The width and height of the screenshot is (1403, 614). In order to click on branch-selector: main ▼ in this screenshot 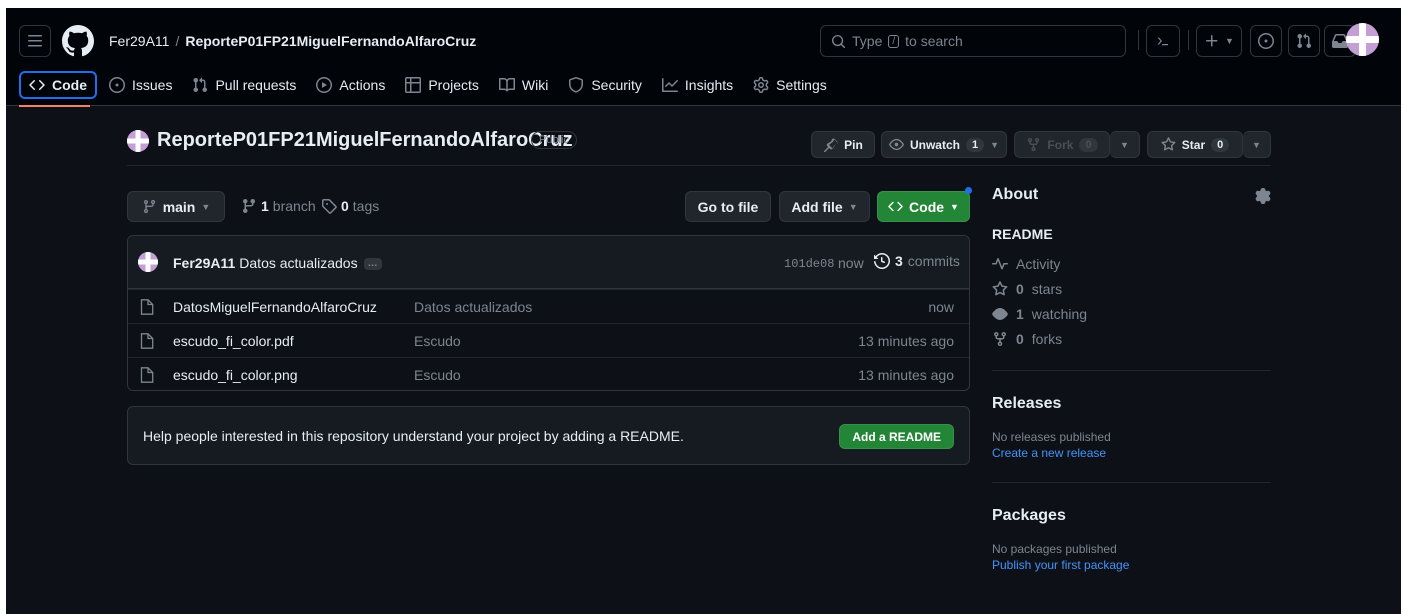, I will do `click(176, 206)`.